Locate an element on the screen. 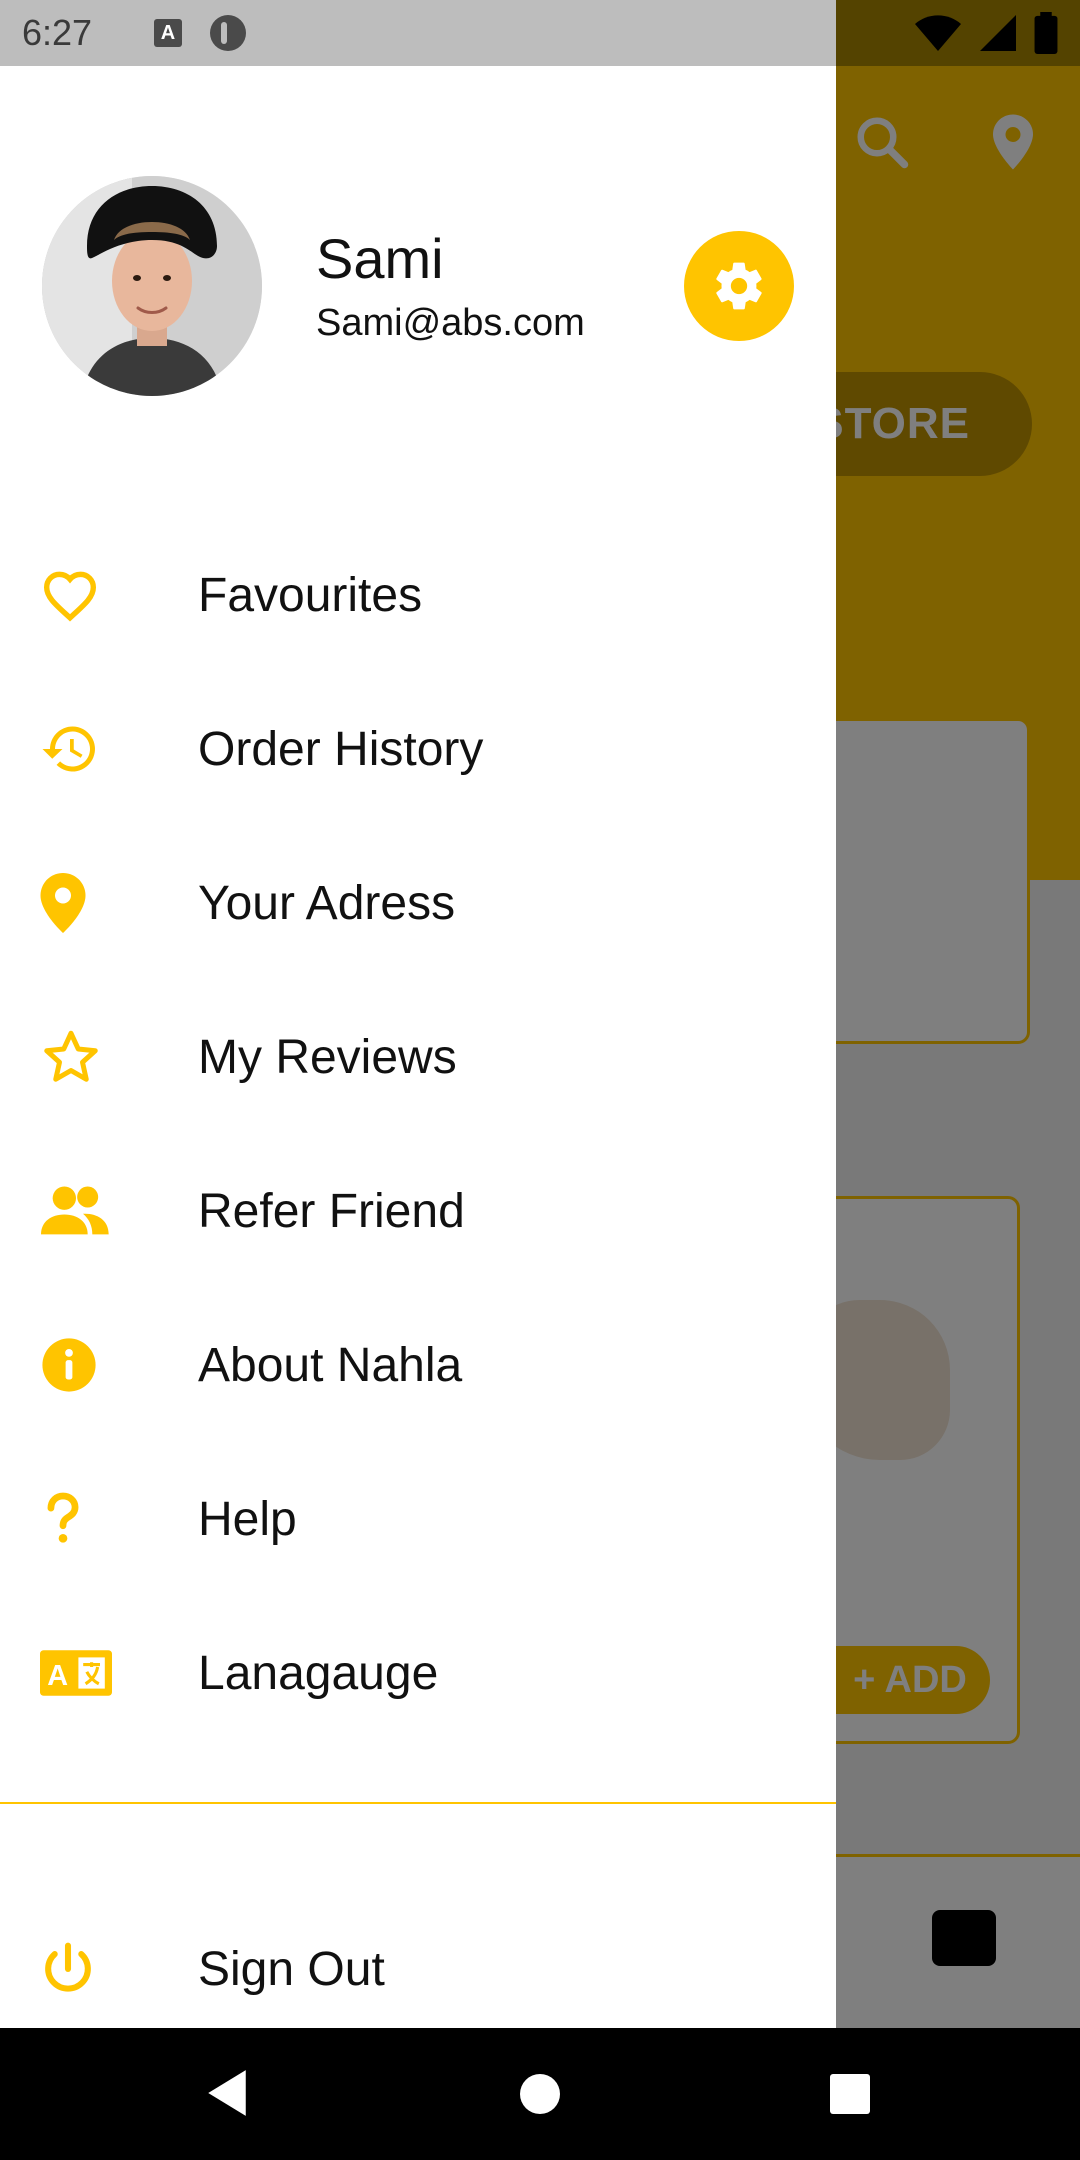 The width and height of the screenshot is (1080, 2160). sign-out-label: Sign Out is located at coordinates (291, 1969).